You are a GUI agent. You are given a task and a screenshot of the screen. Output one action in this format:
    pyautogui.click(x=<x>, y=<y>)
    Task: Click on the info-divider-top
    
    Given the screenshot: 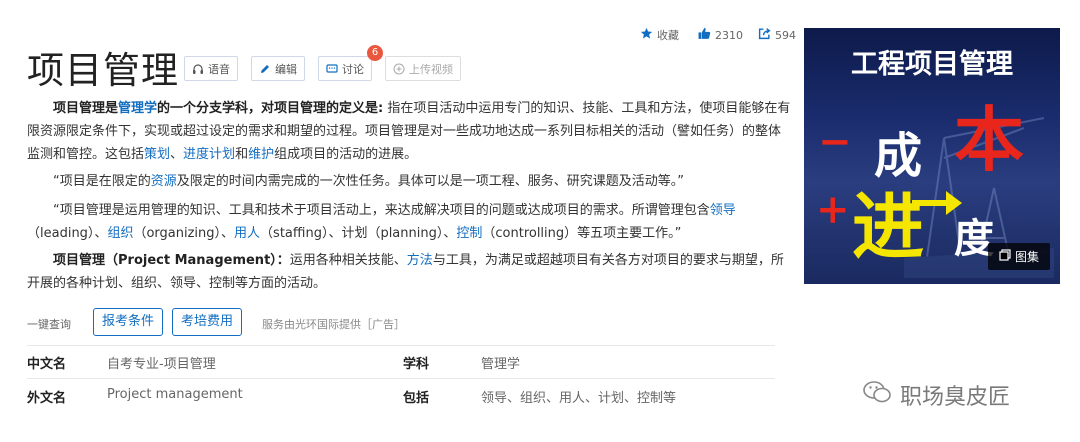 What is the action you would take?
    pyautogui.click(x=401, y=345)
    